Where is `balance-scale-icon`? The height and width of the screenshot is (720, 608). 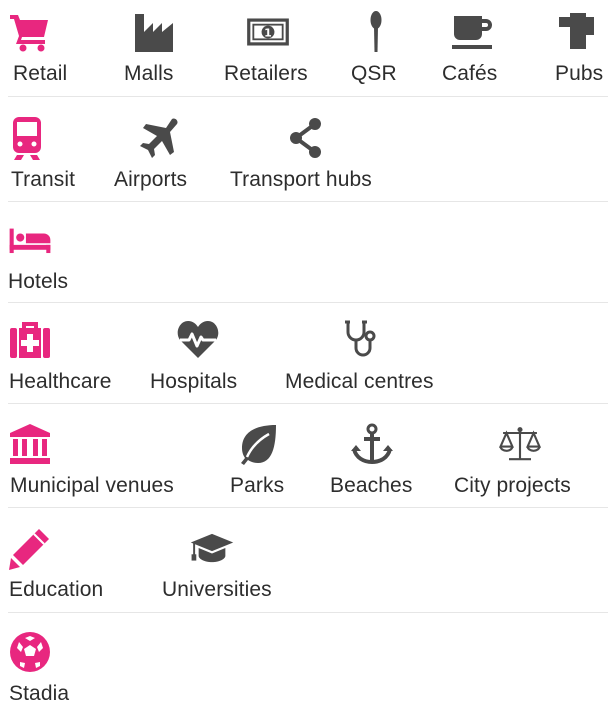
balance-scale-icon is located at coordinates (520, 444).